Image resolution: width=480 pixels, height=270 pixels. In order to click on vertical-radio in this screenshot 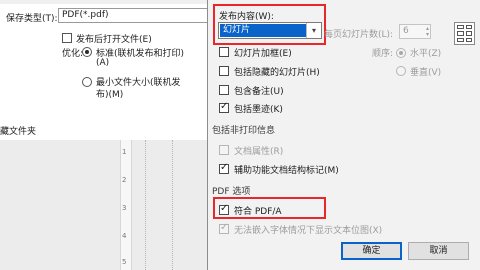, I will do `click(401, 71)`.